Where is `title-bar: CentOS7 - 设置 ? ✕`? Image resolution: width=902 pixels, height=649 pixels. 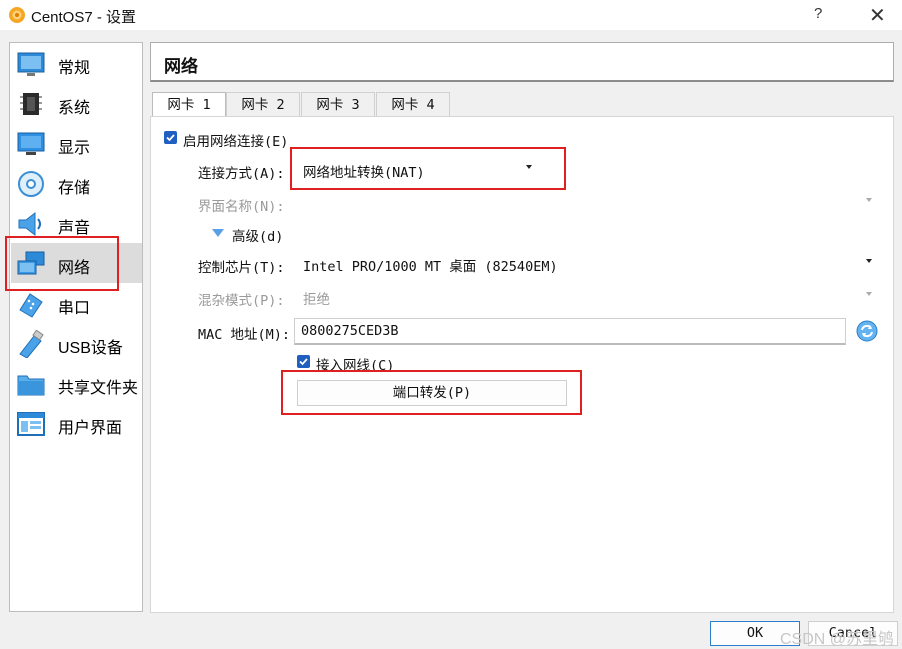
title-bar: CentOS7 - 设置 ? ✕ is located at coordinates (451, 15).